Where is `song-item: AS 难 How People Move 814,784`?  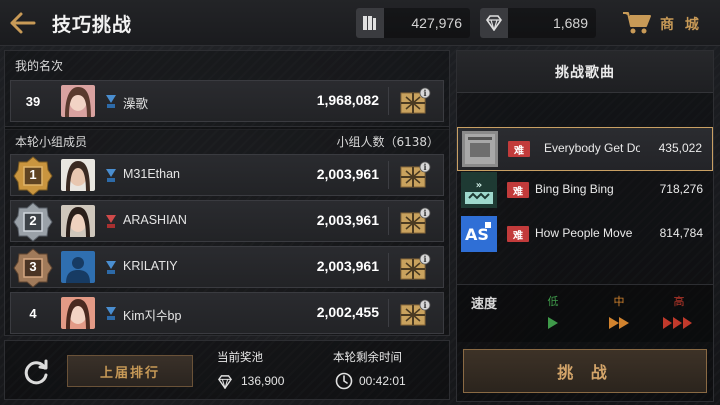
song-item: AS 难 How People Move 814,784 is located at coordinates (585, 235).